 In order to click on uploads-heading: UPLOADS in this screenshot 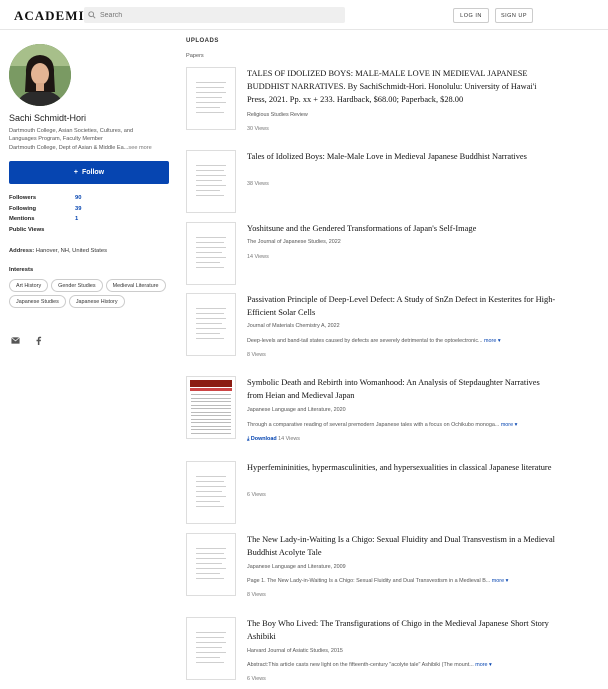, I will do `click(202, 41)`.